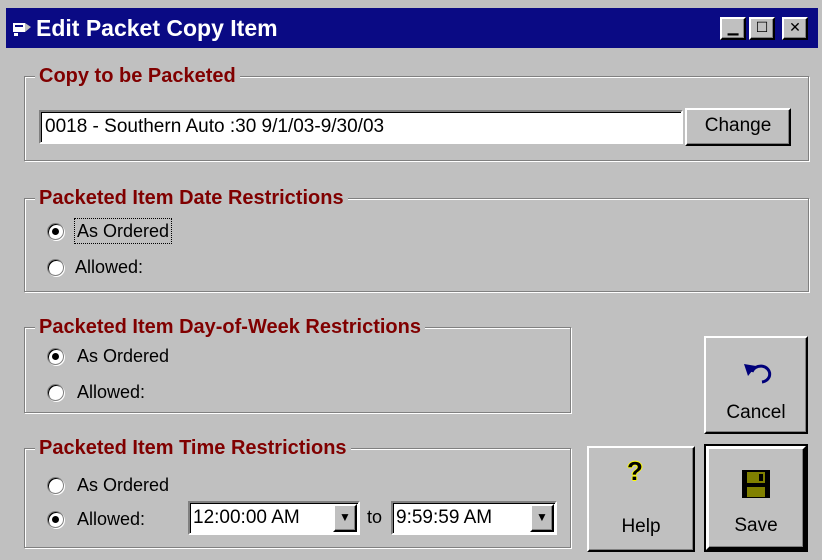 The height and width of the screenshot is (560, 822). I want to click on cancel-button-label: Cancel, so click(756, 412).